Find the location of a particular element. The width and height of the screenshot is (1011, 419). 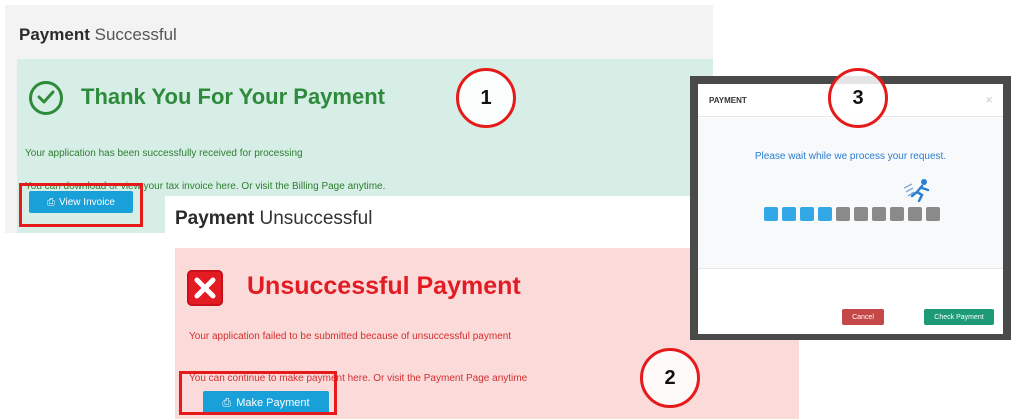

modal-title: PAYMENT is located at coordinates (728, 100).